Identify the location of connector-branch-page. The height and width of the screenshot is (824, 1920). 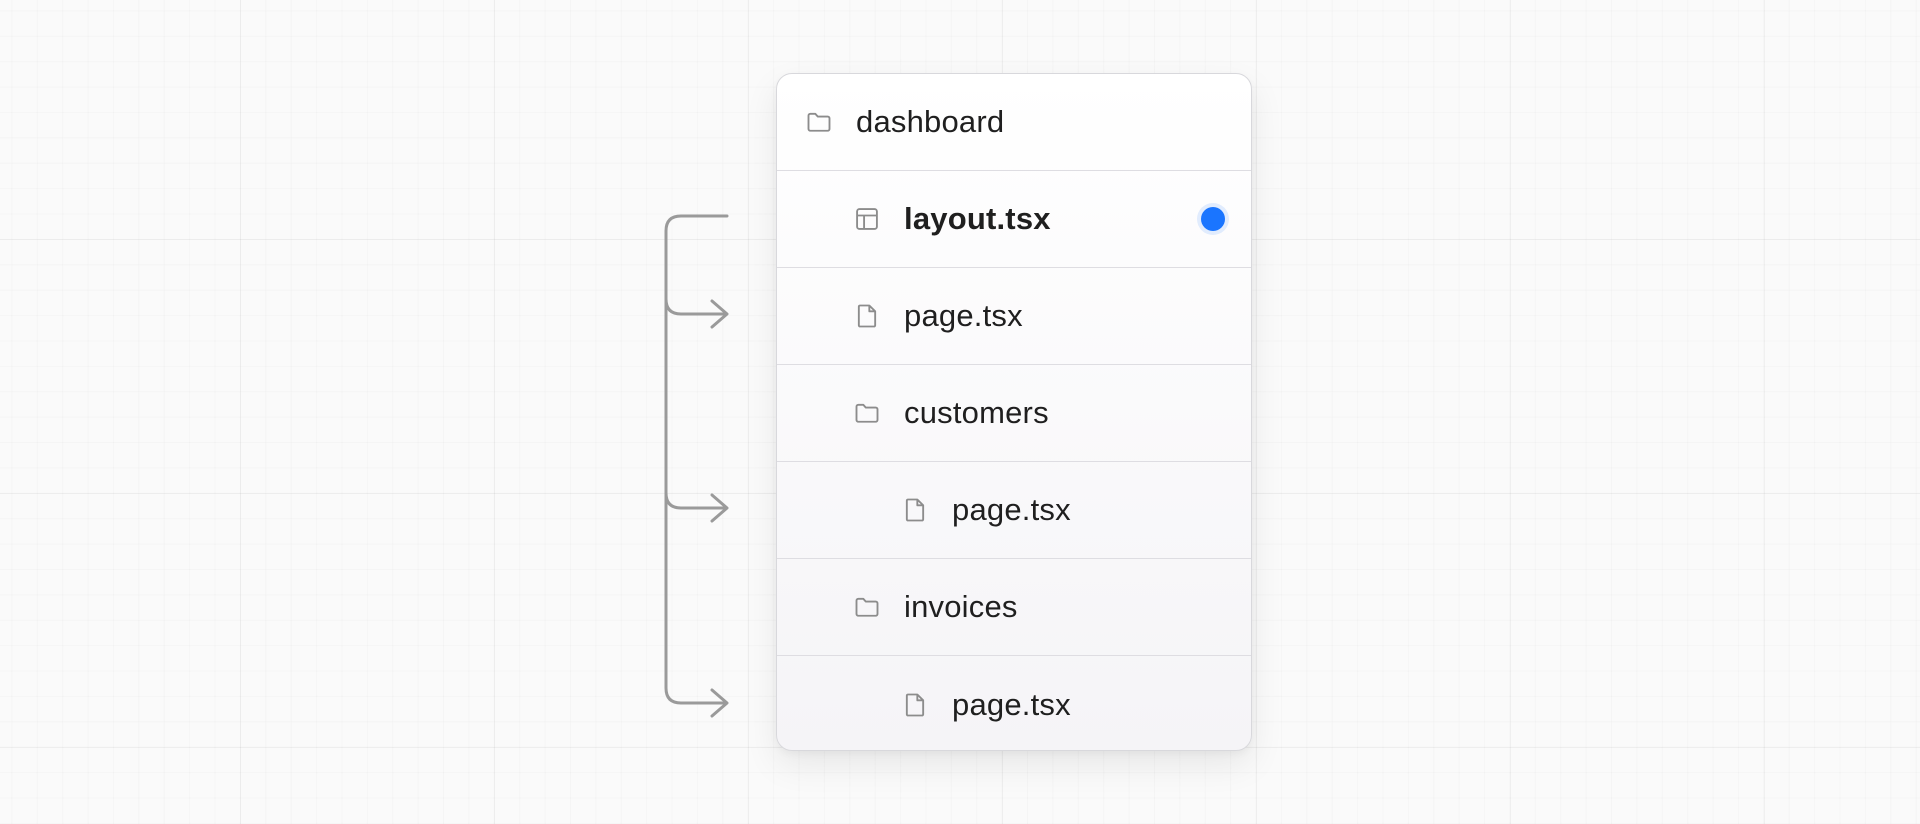
(695, 306).